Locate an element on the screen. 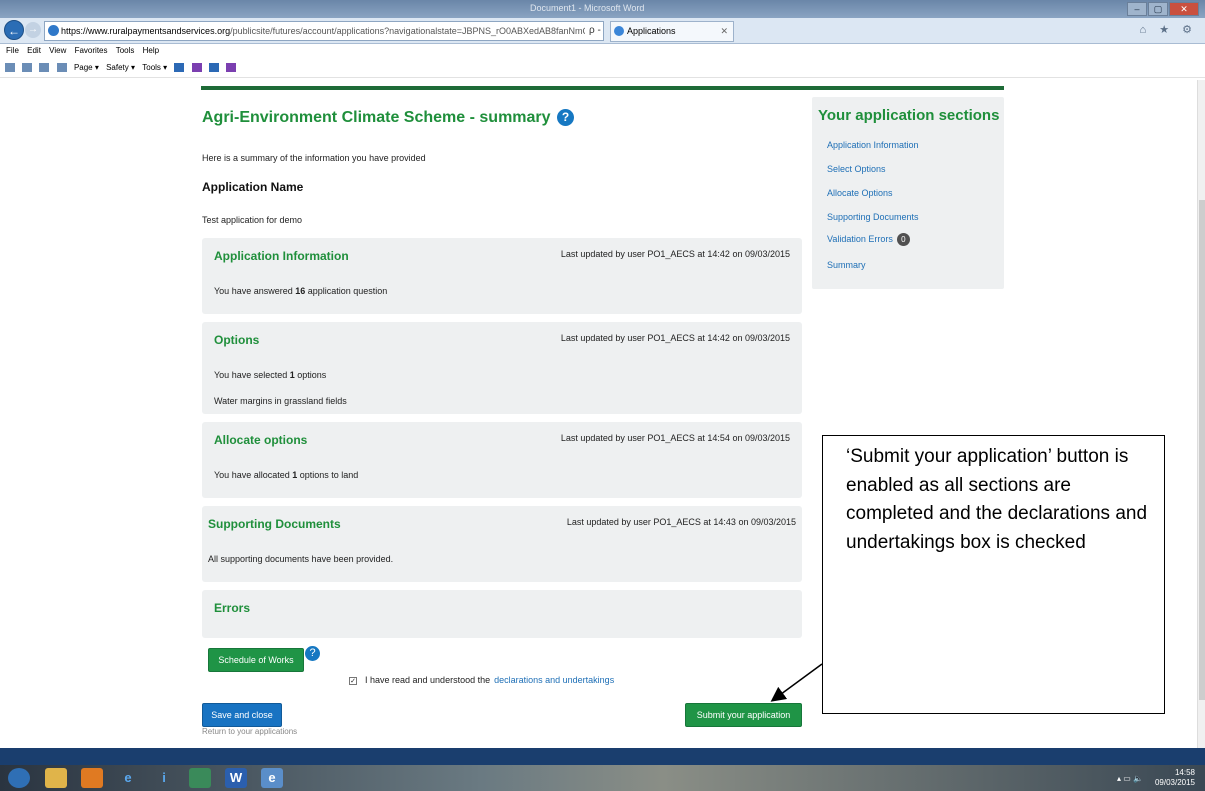 The height and width of the screenshot is (791, 1205). sidebar-item-supporting-documents: Supporting Documents is located at coordinates (873, 217).